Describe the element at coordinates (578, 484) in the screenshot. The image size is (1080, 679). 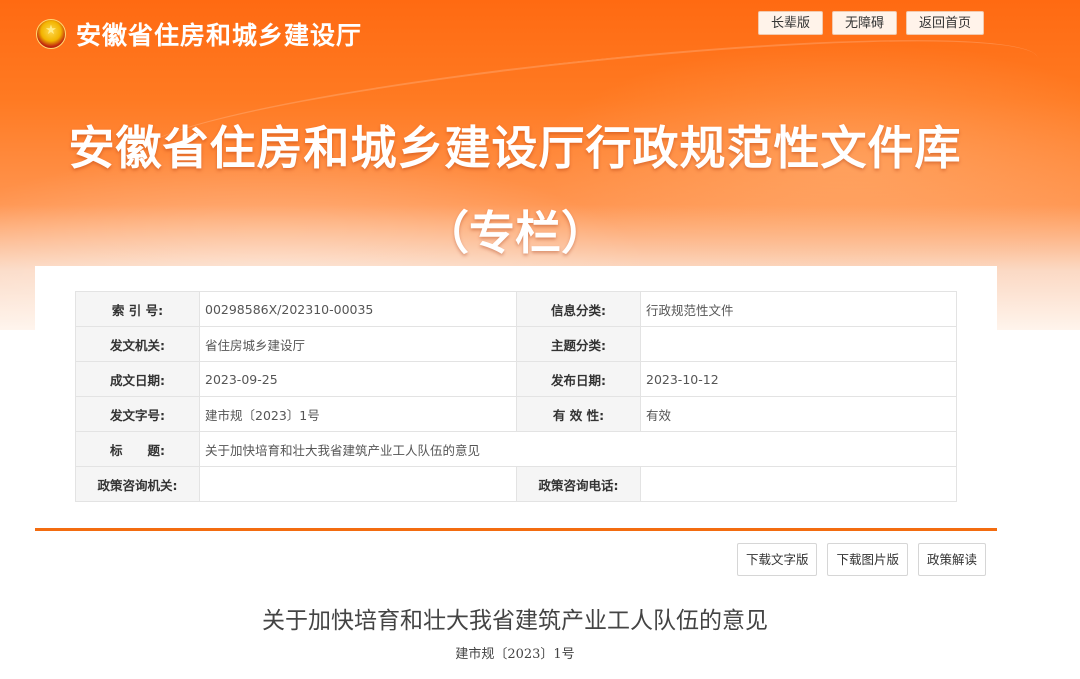
I see `consult-phone-label: 政策咨询电话:` at that location.